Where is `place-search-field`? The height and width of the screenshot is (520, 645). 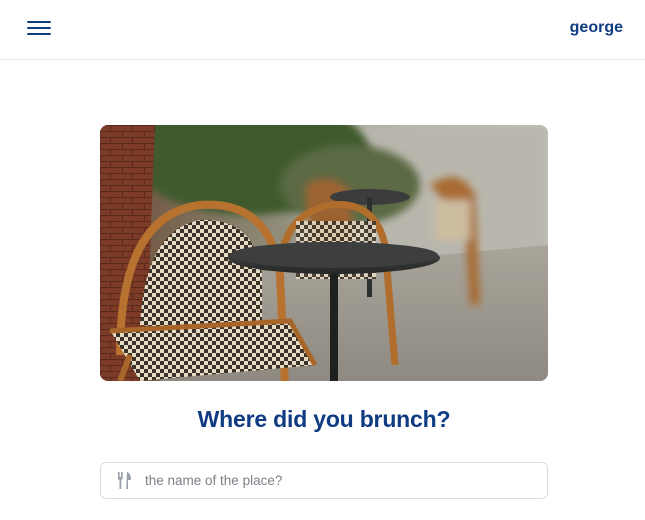
place-search-field is located at coordinates (324, 480).